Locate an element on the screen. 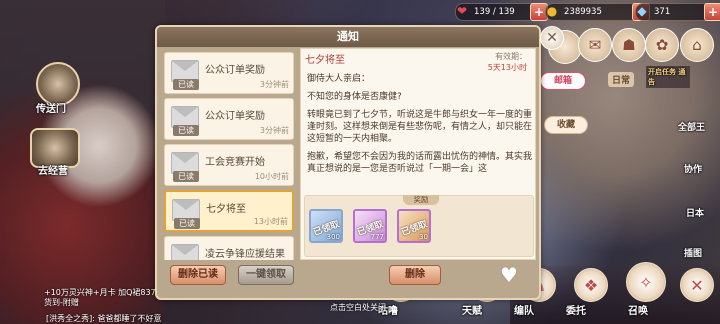 The width and height of the screenshot is (720, 324). daily-label: 日常 is located at coordinates (621, 79).